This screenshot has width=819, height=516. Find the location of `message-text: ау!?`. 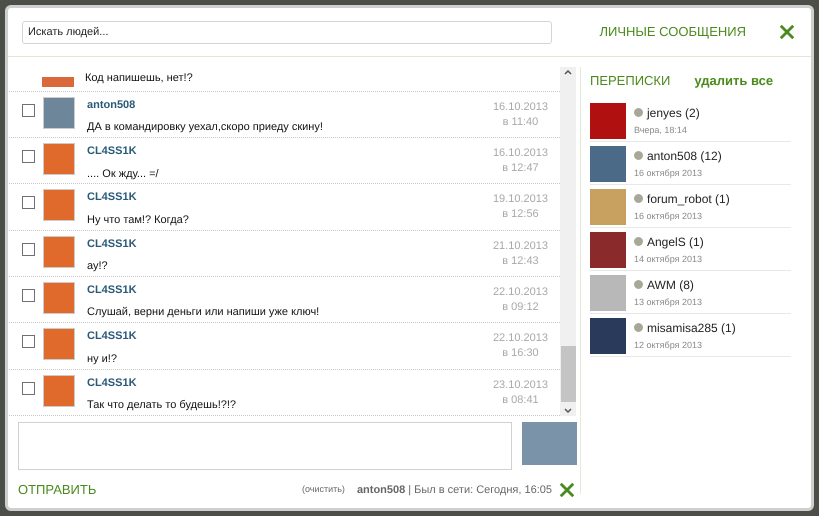

message-text: ау!? is located at coordinates (98, 266).